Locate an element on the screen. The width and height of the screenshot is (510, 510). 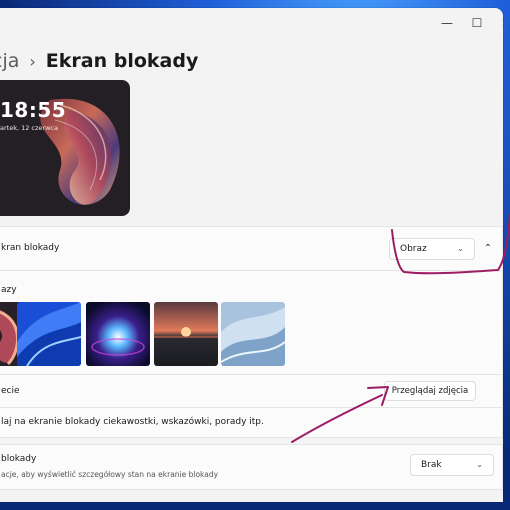
lock-screen-label: kran blokady is located at coordinates (30, 248).